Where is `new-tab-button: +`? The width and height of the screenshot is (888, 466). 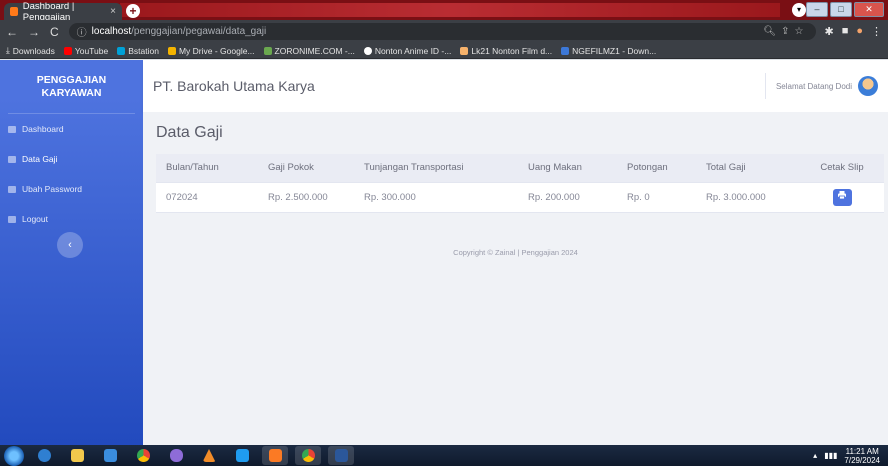
new-tab-button: + is located at coordinates (133, 11).